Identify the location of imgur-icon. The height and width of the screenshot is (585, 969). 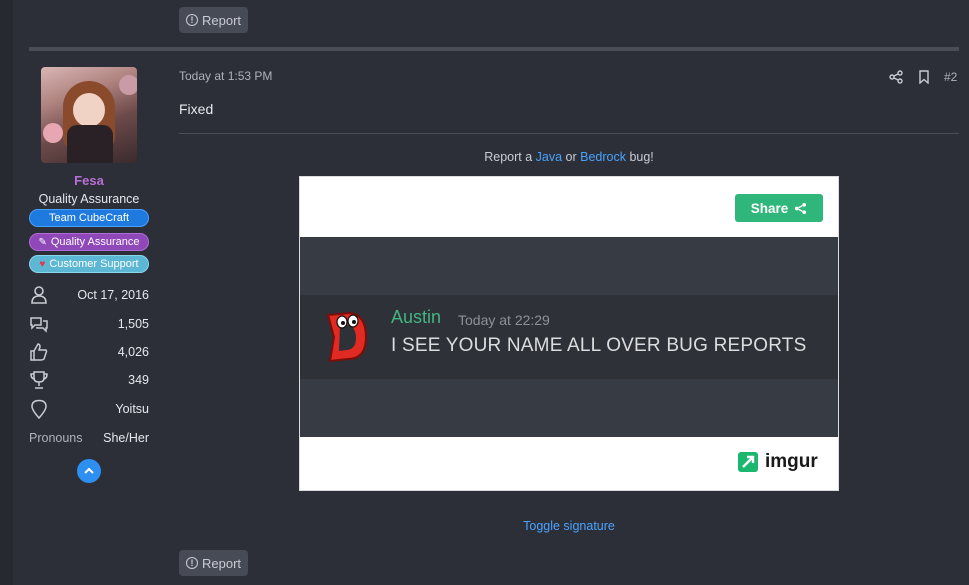
(748, 462).